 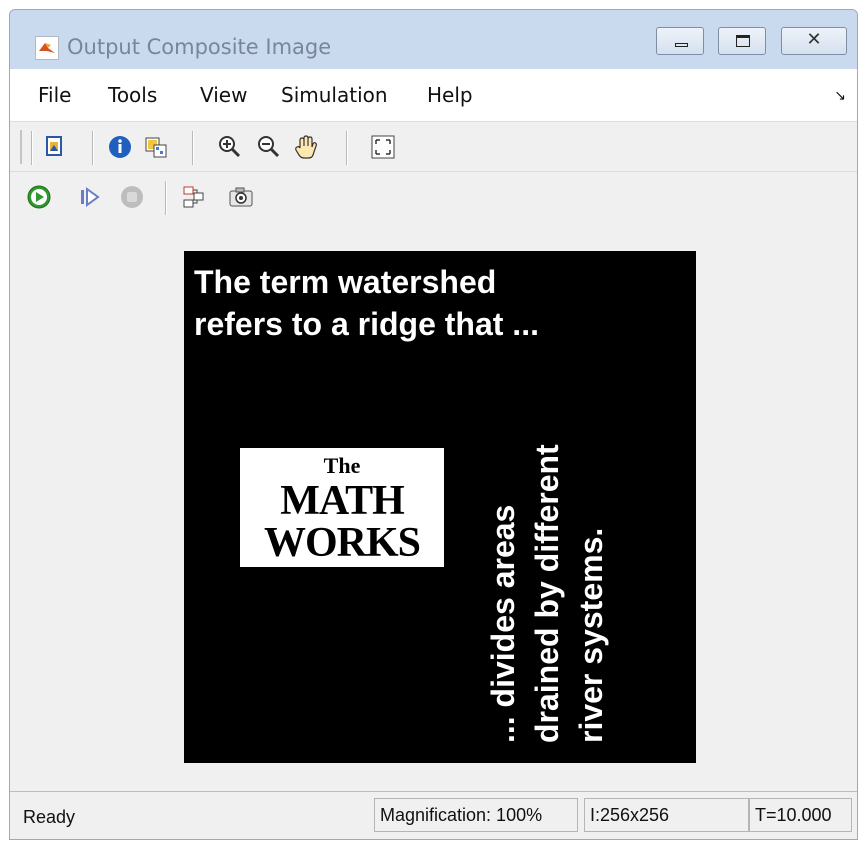 I want to click on step-forward-icon, so click(x=90, y=197).